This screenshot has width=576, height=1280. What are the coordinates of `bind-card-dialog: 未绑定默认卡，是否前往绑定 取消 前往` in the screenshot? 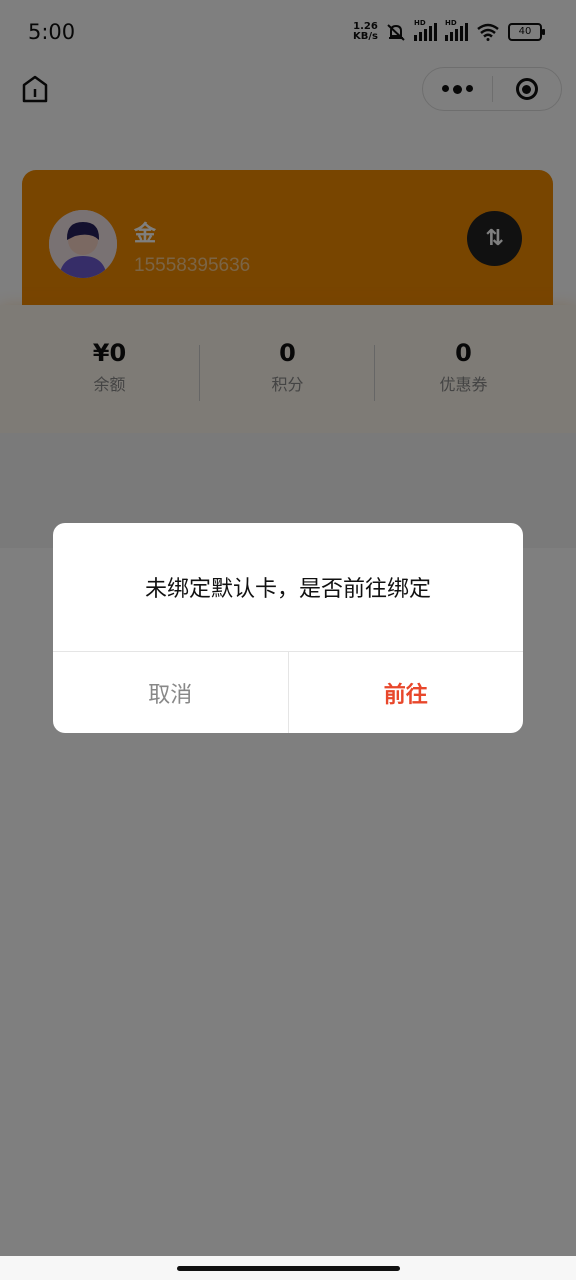 It's located at (288, 628).